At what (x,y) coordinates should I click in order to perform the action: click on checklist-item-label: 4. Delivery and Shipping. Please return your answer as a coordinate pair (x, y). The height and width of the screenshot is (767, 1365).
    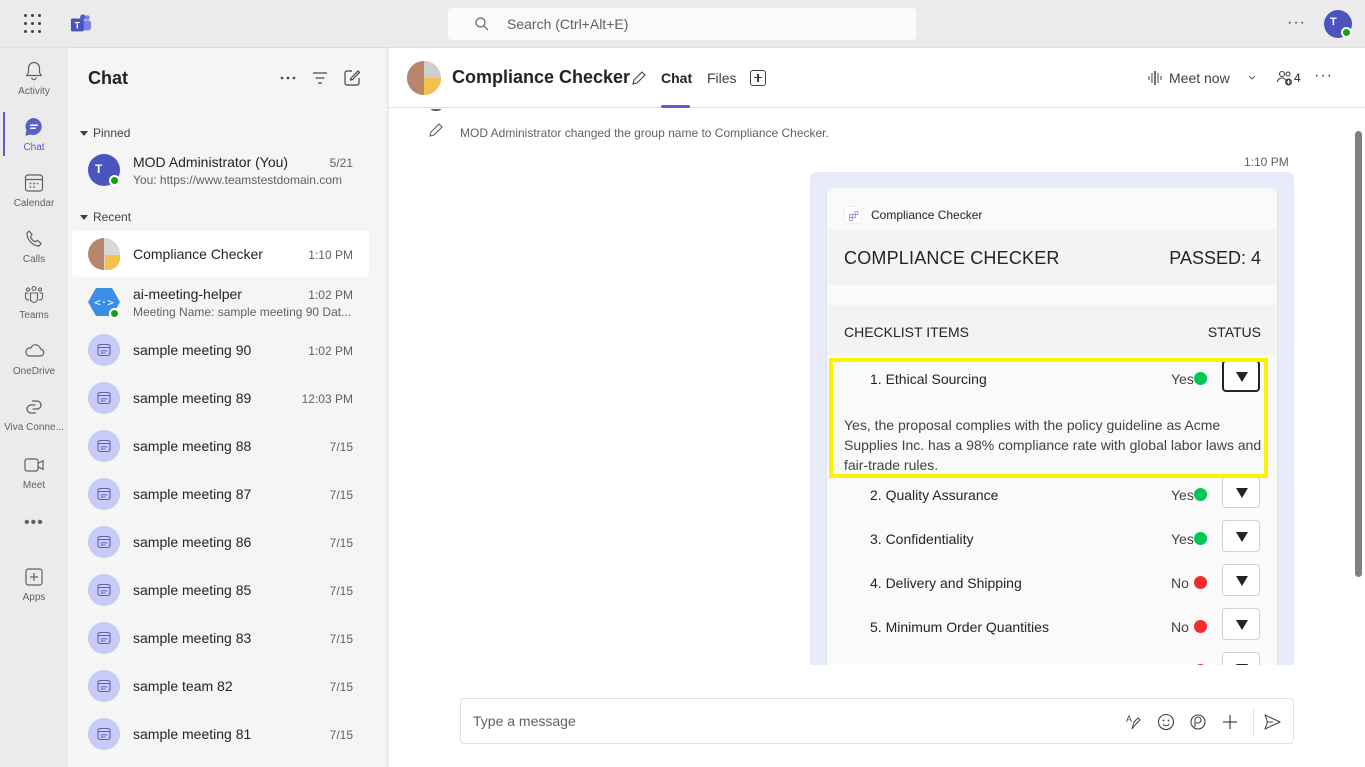
    Looking at the image, I should click on (946, 583).